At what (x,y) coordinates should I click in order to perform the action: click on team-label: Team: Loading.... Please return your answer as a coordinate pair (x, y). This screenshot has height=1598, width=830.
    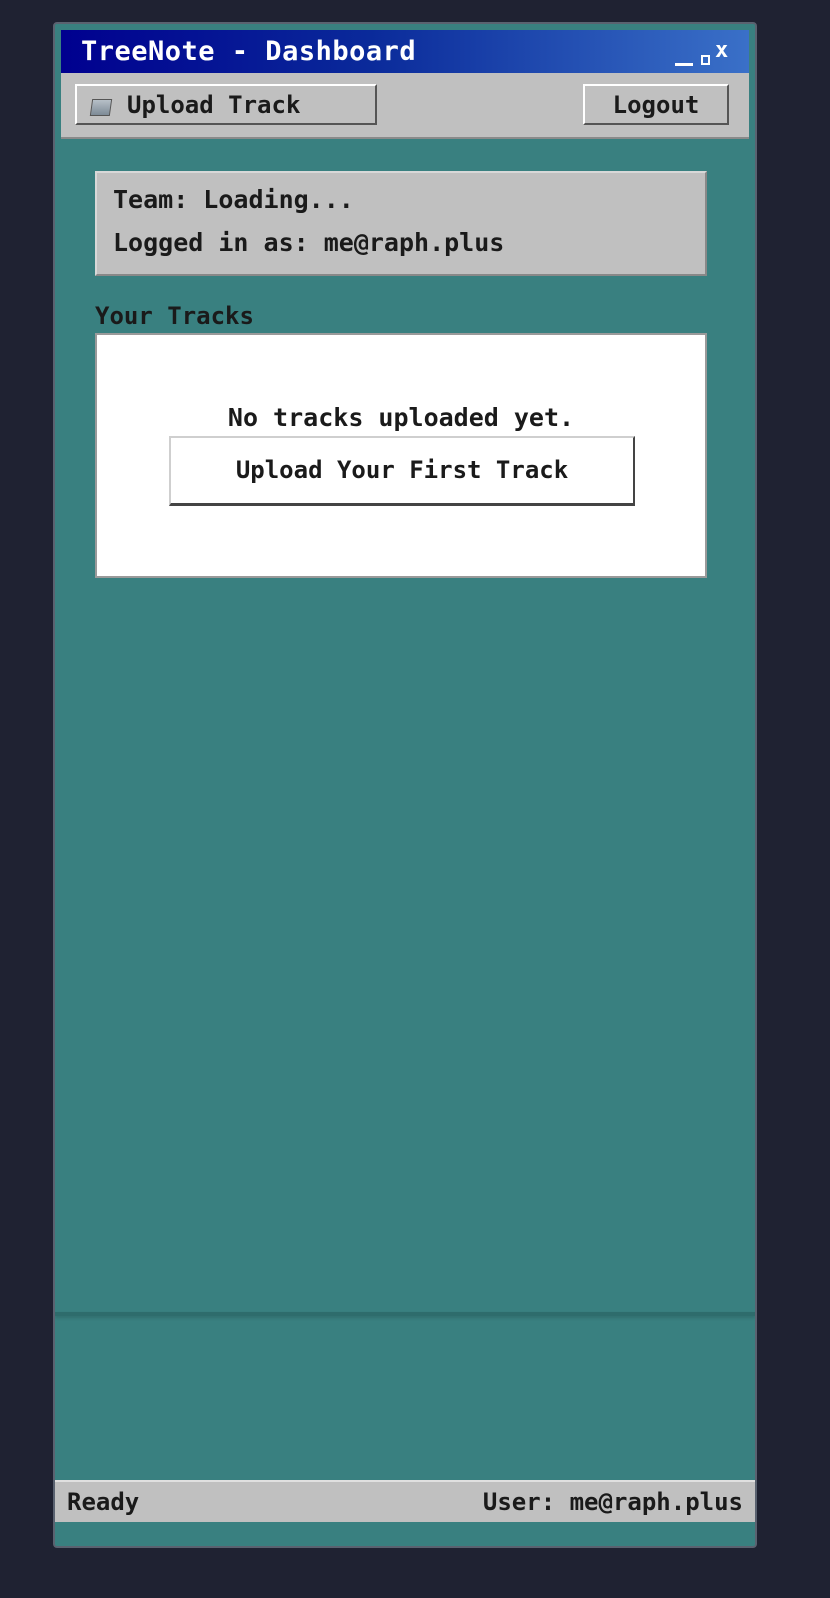
    Looking at the image, I should click on (233, 199).